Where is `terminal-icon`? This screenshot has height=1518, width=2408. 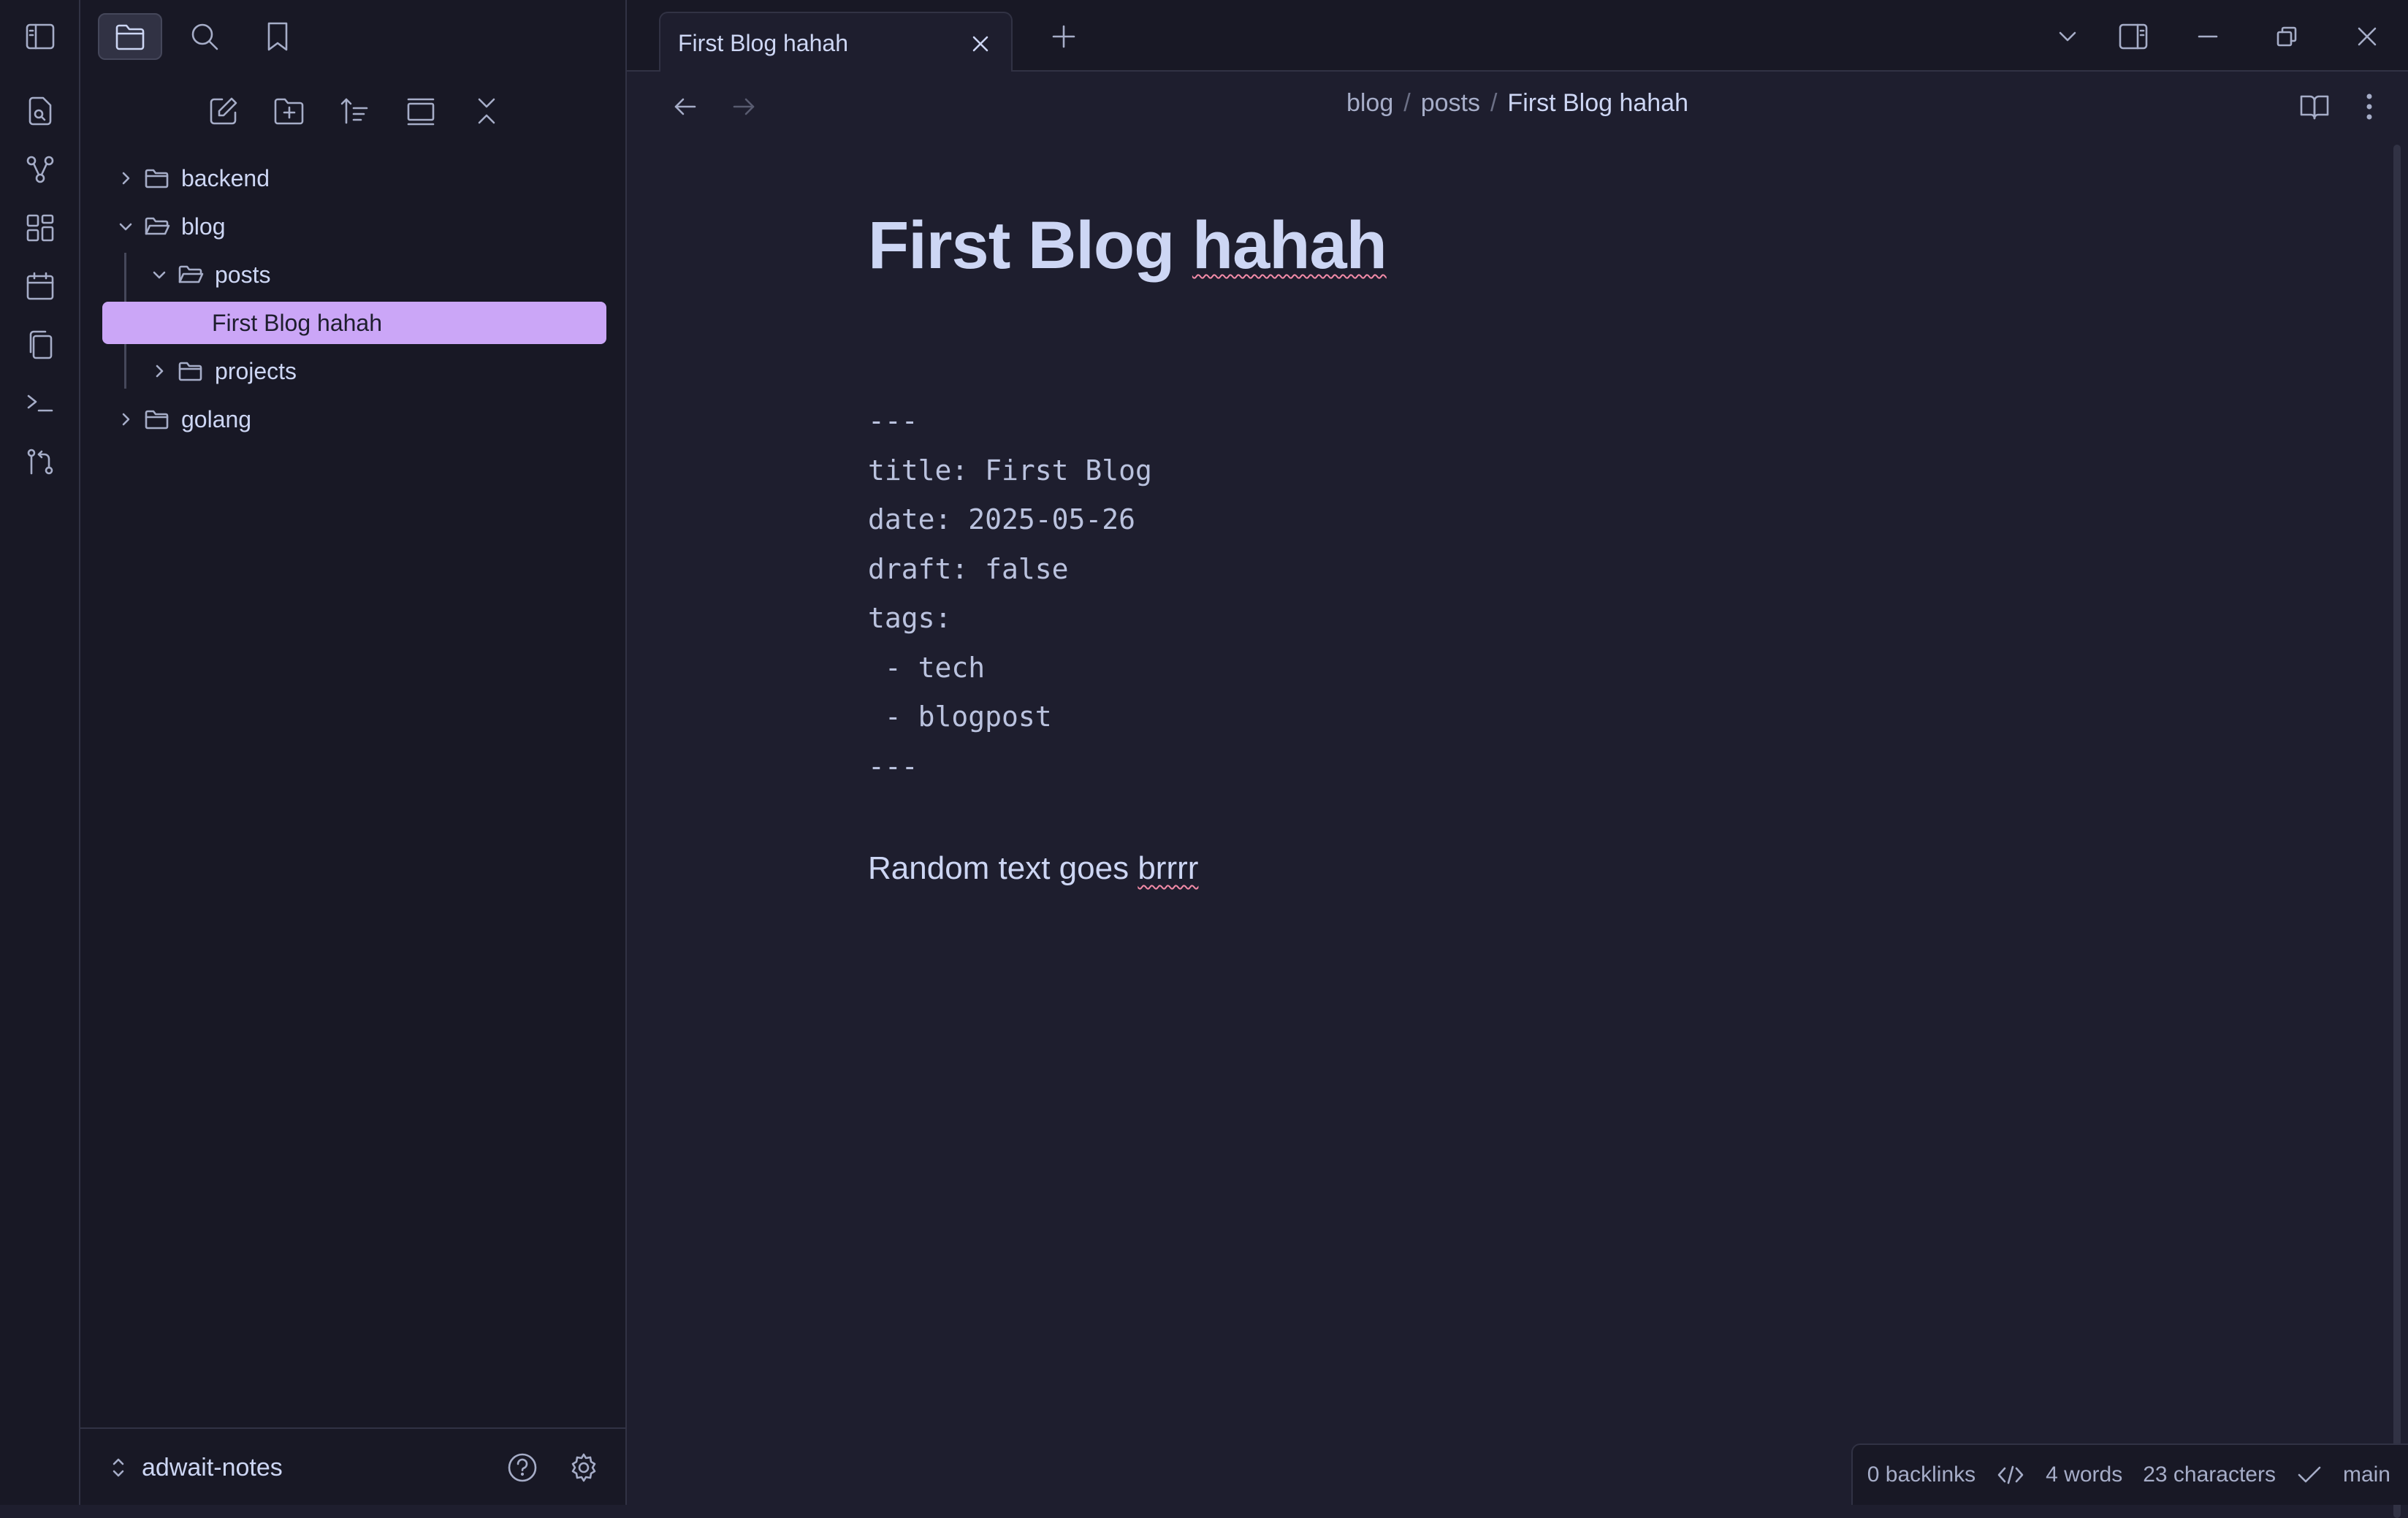 terminal-icon is located at coordinates (40, 403).